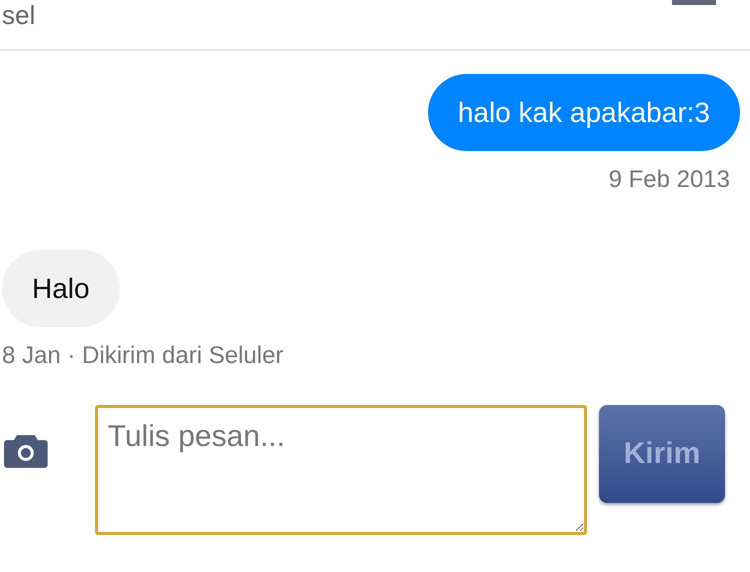 This screenshot has width=750, height=572. I want to click on message-timestamp: 8 Jan · Dikirim dari Seluler, so click(143, 356).